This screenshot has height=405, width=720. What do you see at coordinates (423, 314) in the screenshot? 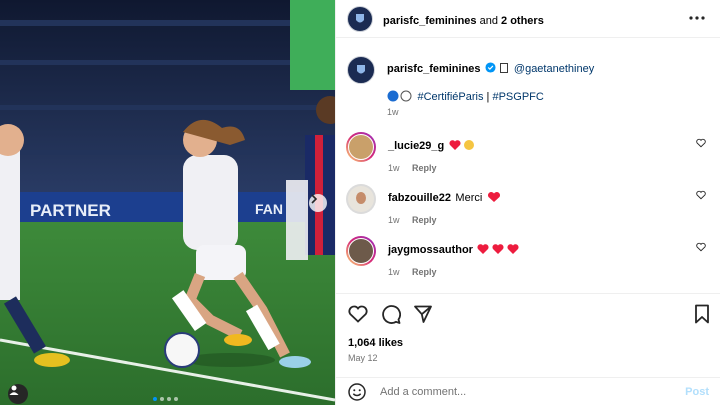
I see `share-paper-plane-icon` at bounding box center [423, 314].